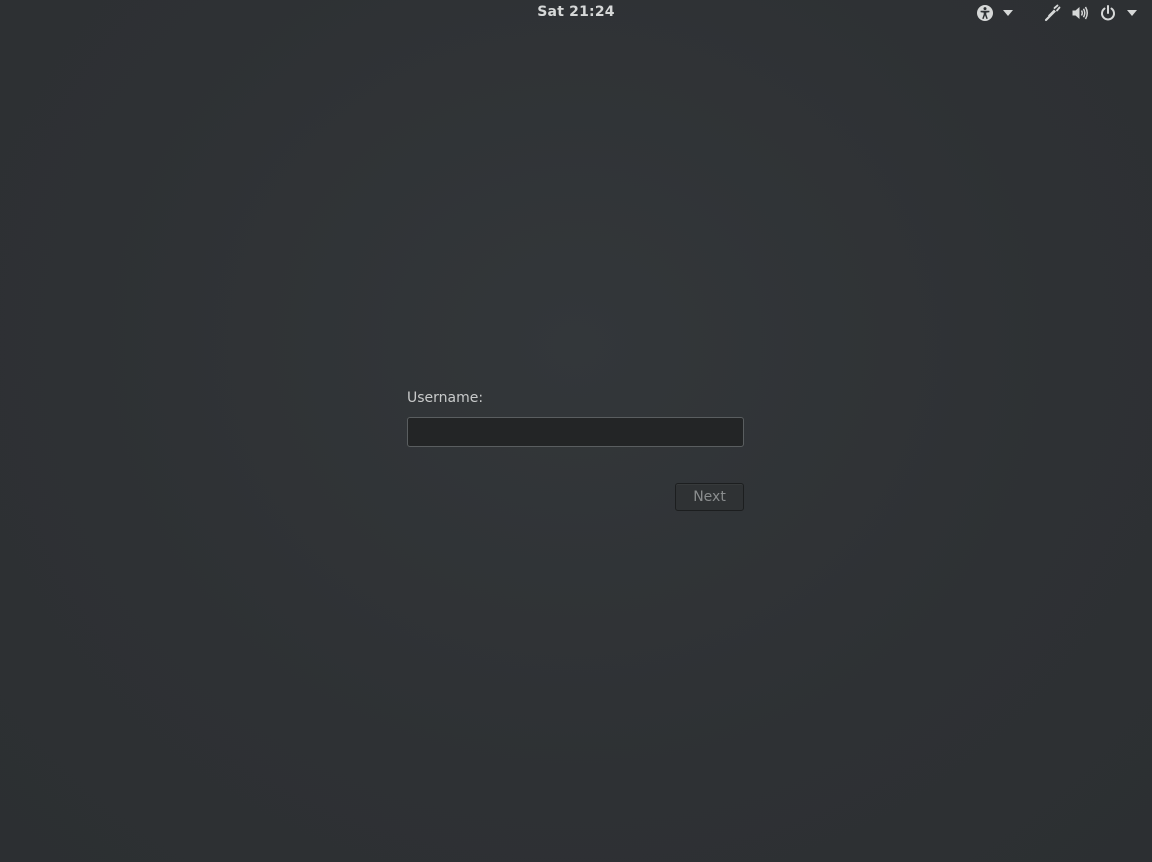 The image size is (1152, 862). What do you see at coordinates (709, 497) in the screenshot?
I see `next-button: Next` at bounding box center [709, 497].